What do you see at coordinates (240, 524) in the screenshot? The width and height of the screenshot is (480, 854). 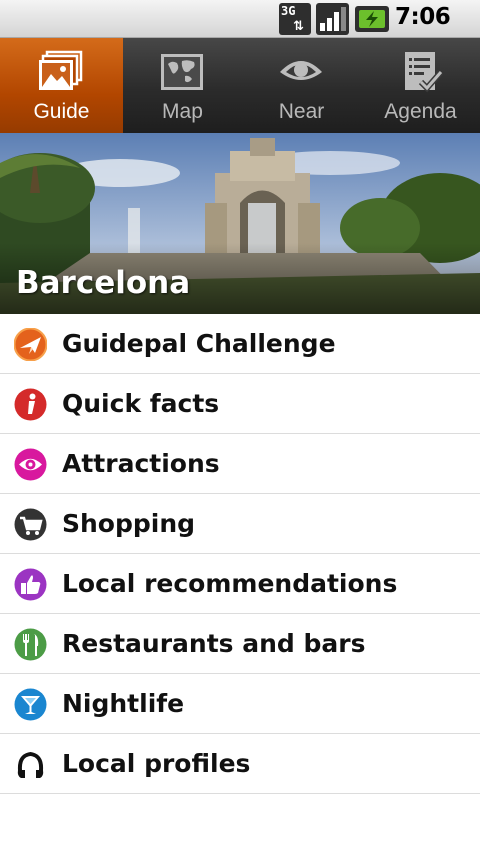 I see `menu-item-shopping: Shopping` at bounding box center [240, 524].